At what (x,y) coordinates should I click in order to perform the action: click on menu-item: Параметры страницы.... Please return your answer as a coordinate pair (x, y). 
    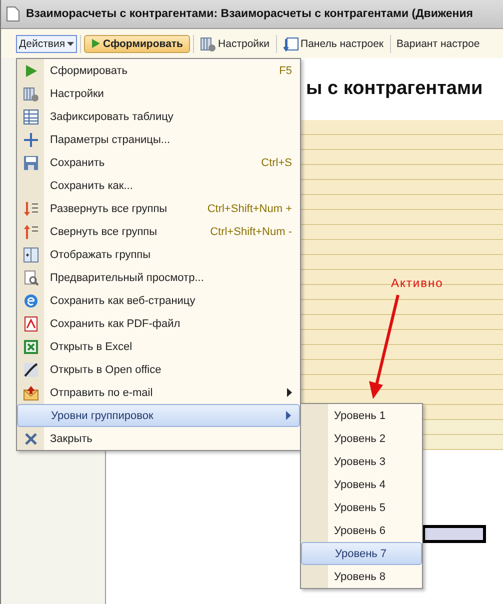
    Looking at the image, I should click on (158, 139).